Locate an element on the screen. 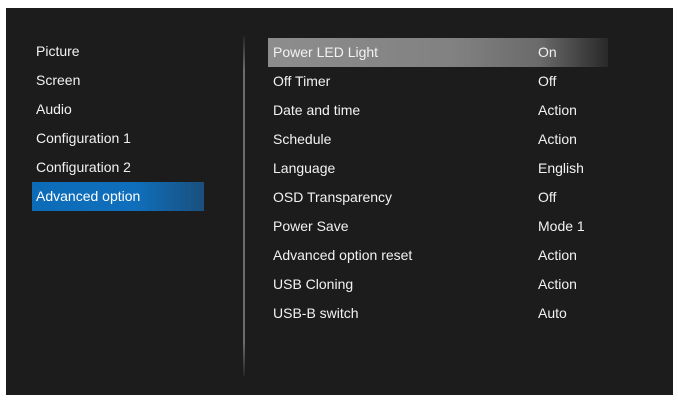  setting-label: USB Cloning is located at coordinates (313, 284).